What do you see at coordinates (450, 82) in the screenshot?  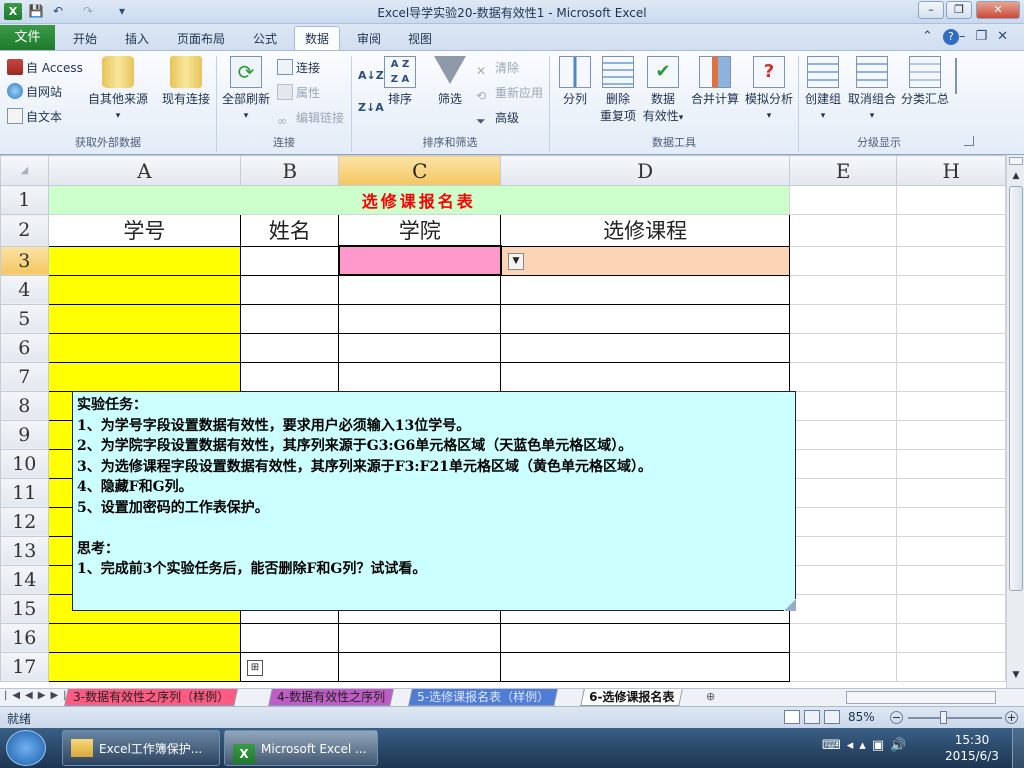 I see `filter-button: 筛选` at bounding box center [450, 82].